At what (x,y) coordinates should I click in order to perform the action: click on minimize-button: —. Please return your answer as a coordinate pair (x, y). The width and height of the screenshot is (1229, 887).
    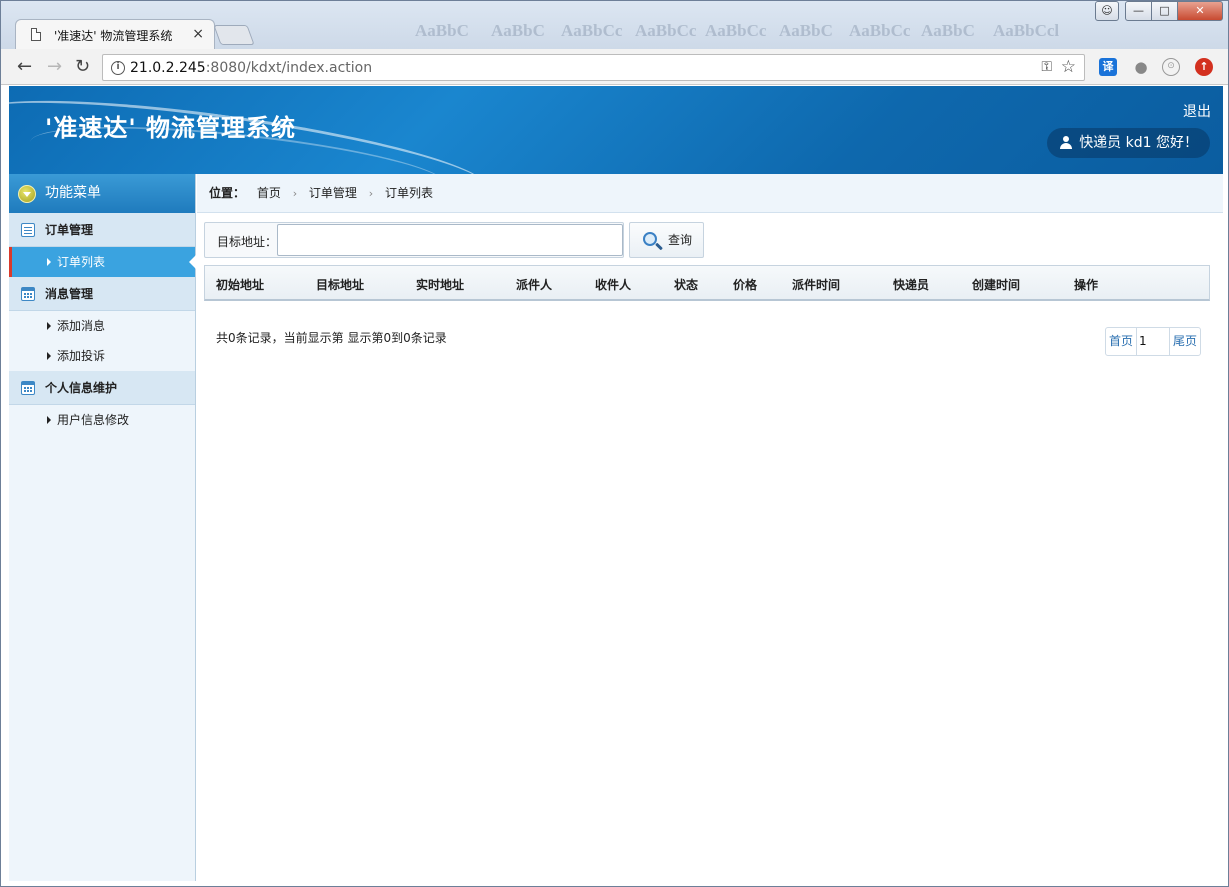
    Looking at the image, I should click on (1138, 11).